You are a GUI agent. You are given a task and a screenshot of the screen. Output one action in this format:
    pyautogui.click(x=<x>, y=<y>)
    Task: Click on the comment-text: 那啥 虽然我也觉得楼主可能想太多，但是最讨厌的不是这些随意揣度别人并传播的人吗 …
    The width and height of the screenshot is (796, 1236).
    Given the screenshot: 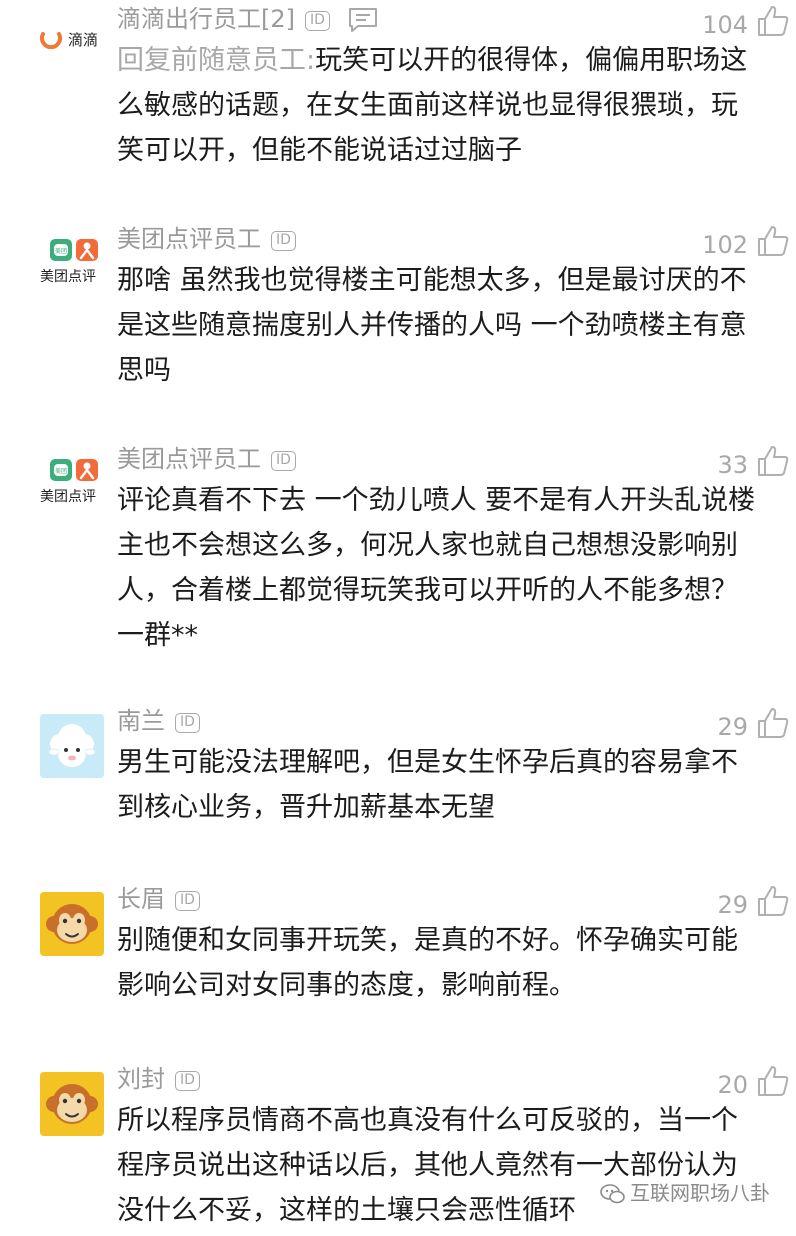 What is the action you would take?
    pyautogui.click(x=432, y=325)
    